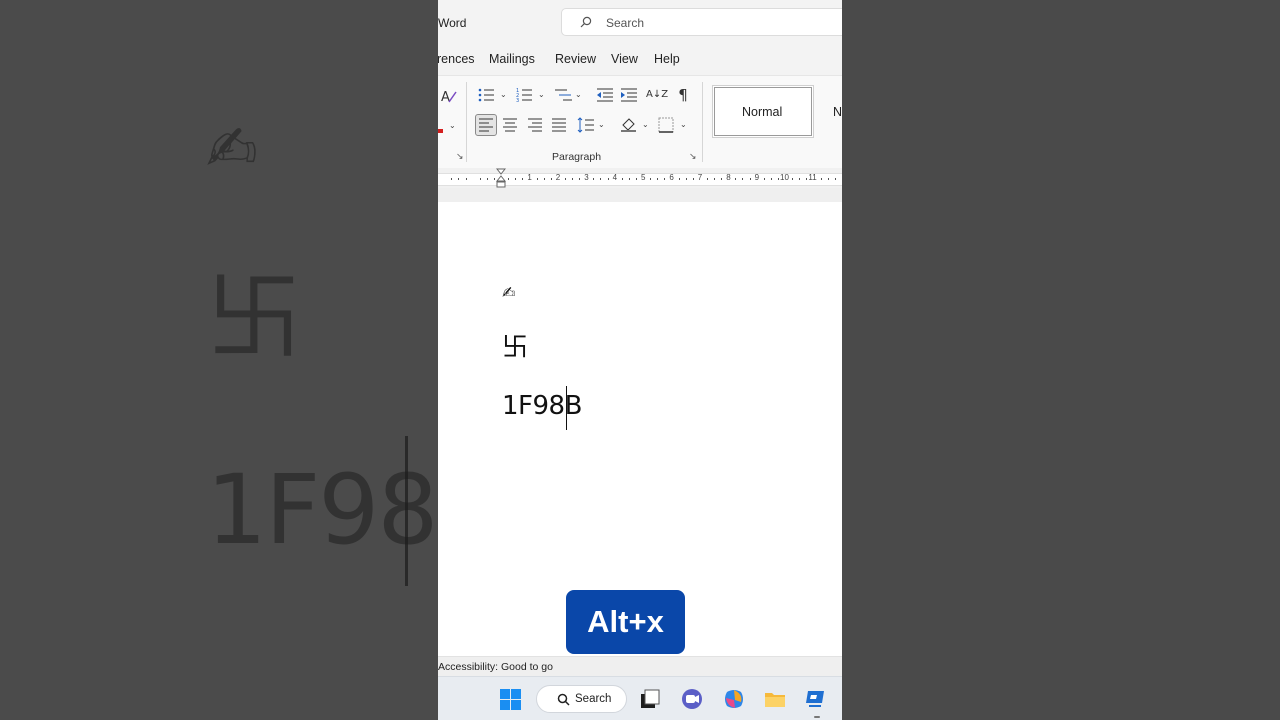 The width and height of the screenshot is (1280, 720). Describe the element at coordinates (624, 59) in the screenshot. I see `tab-view: View` at that location.